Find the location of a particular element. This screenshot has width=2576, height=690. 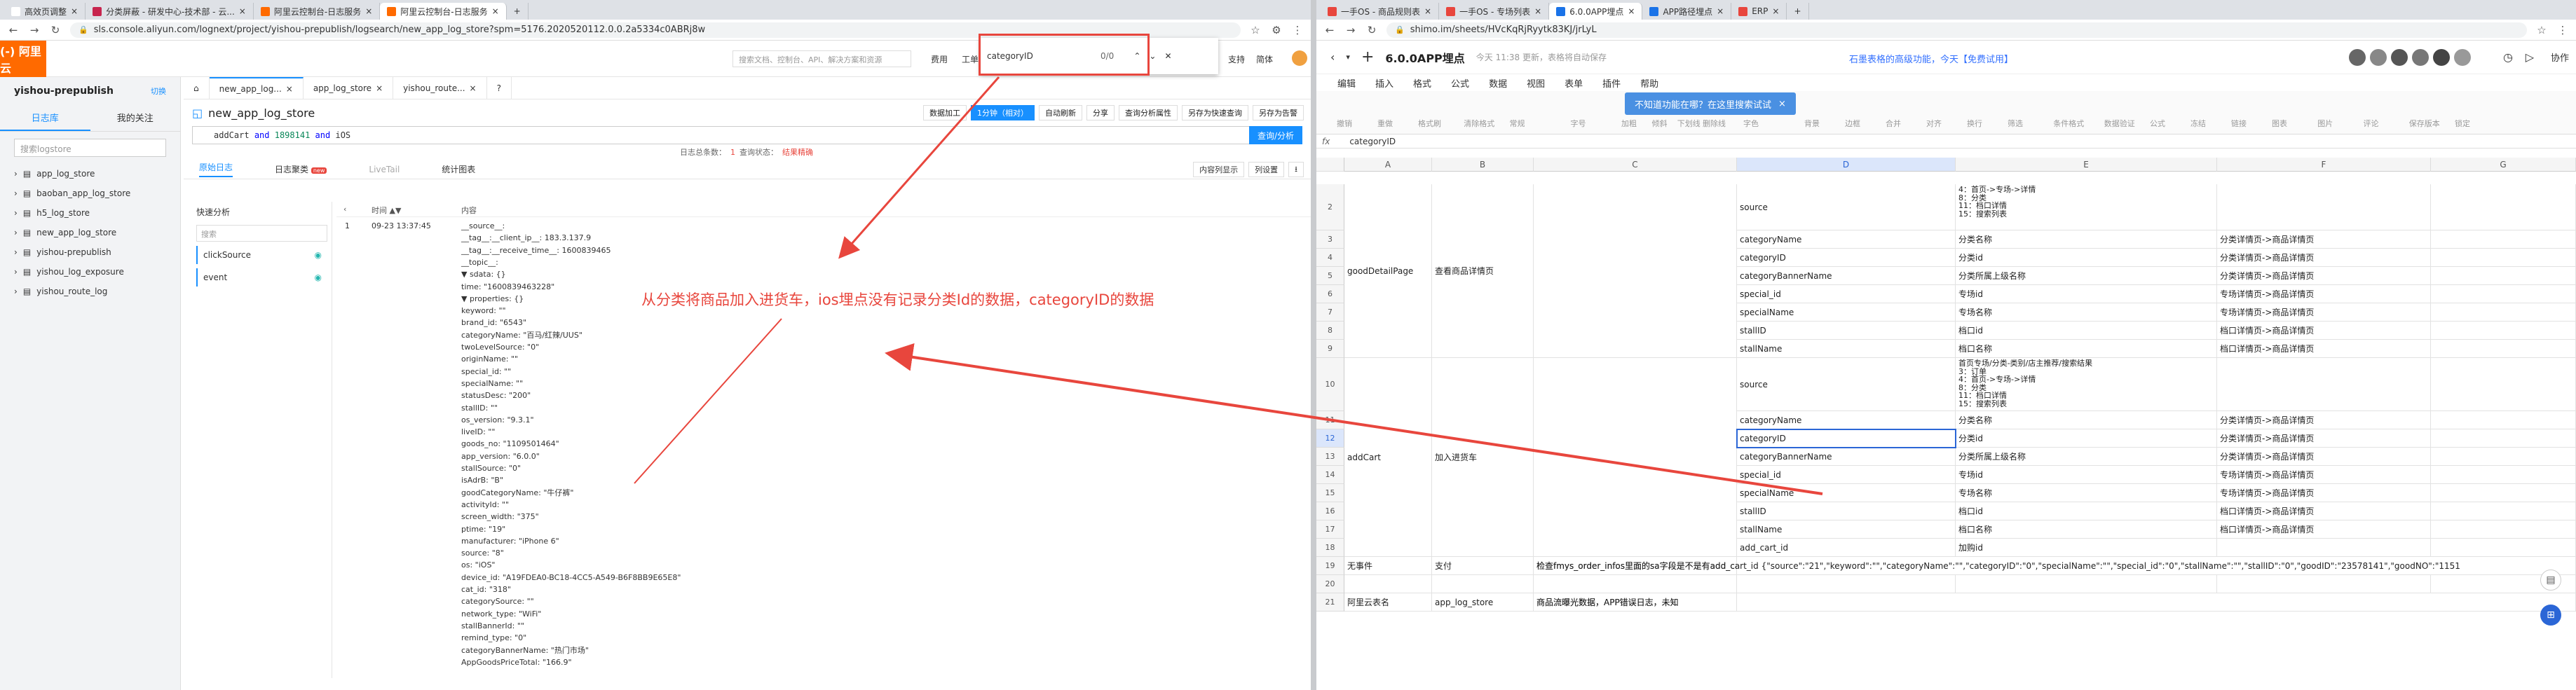

tab-favorites: 我的关注 is located at coordinates (135, 118).